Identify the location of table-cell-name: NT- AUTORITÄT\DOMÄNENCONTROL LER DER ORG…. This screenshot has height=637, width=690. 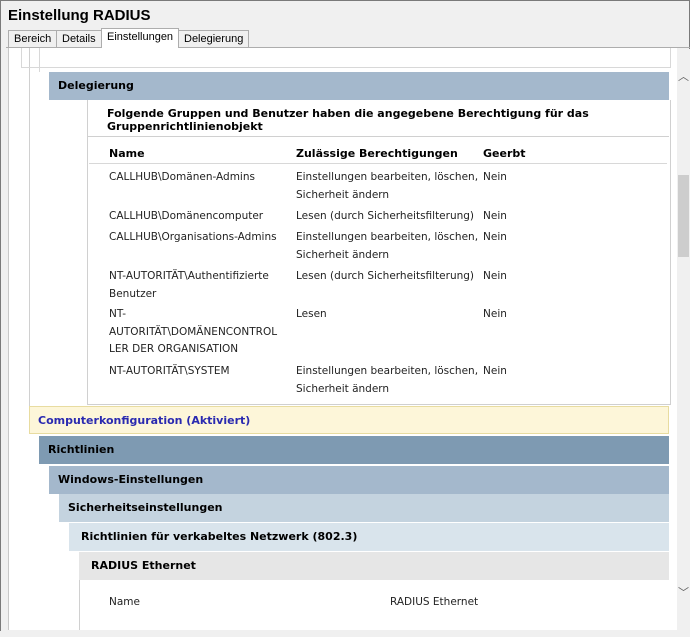
(193, 331).